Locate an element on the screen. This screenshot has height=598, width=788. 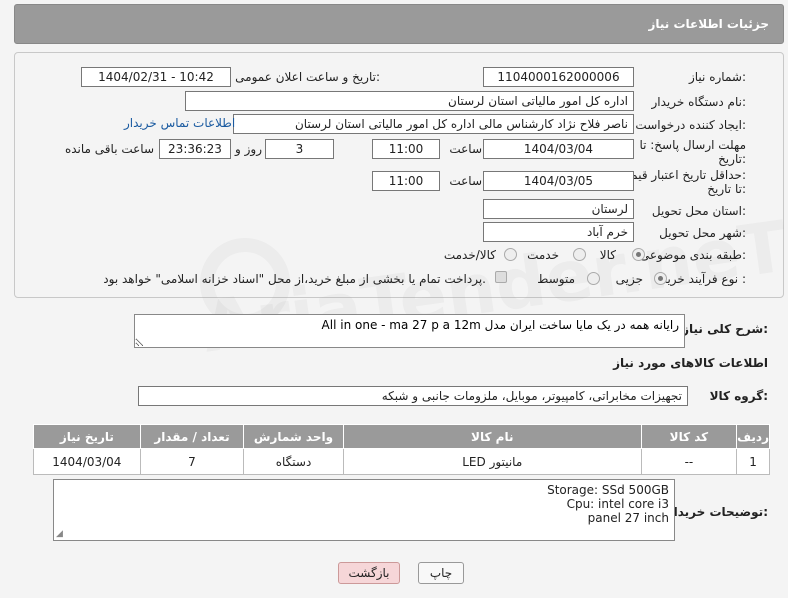
remaining-time-field: 23:36:23 is located at coordinates (195, 149).